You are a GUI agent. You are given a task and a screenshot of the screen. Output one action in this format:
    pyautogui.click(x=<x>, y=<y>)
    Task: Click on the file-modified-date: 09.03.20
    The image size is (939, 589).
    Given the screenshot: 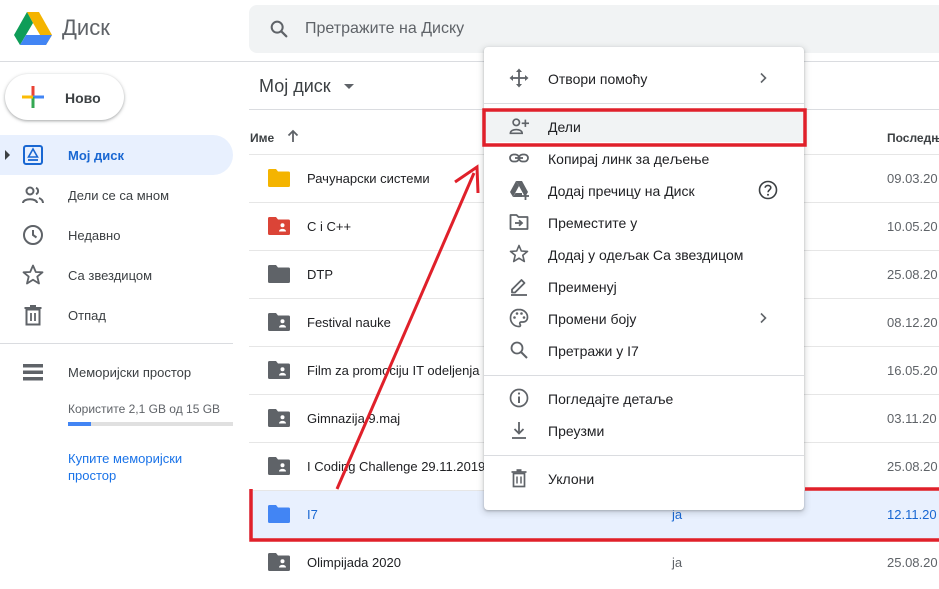 What is the action you would take?
    pyautogui.click(x=912, y=178)
    